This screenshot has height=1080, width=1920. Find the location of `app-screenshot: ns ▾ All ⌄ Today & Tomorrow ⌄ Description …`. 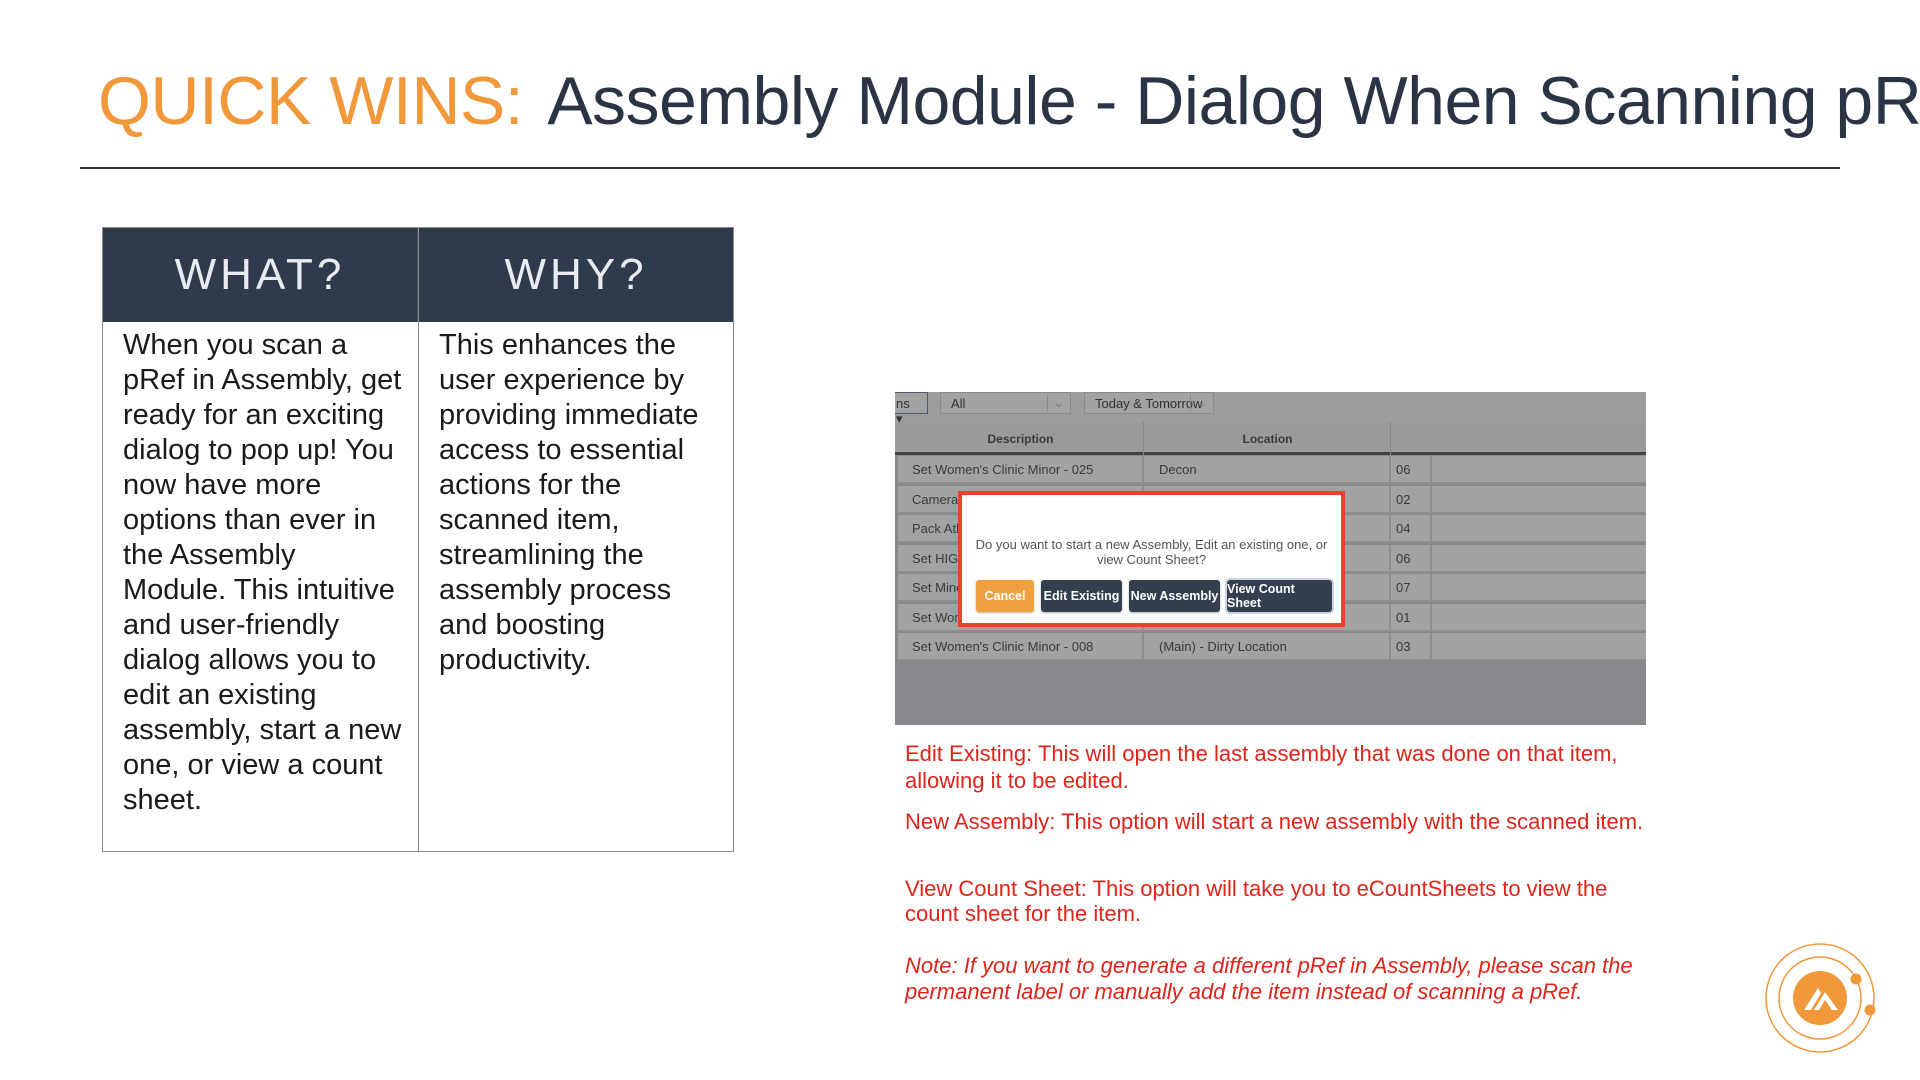

app-screenshot: ns ▾ All ⌄ Today & Tomorrow ⌄ Description … is located at coordinates (1270, 558).